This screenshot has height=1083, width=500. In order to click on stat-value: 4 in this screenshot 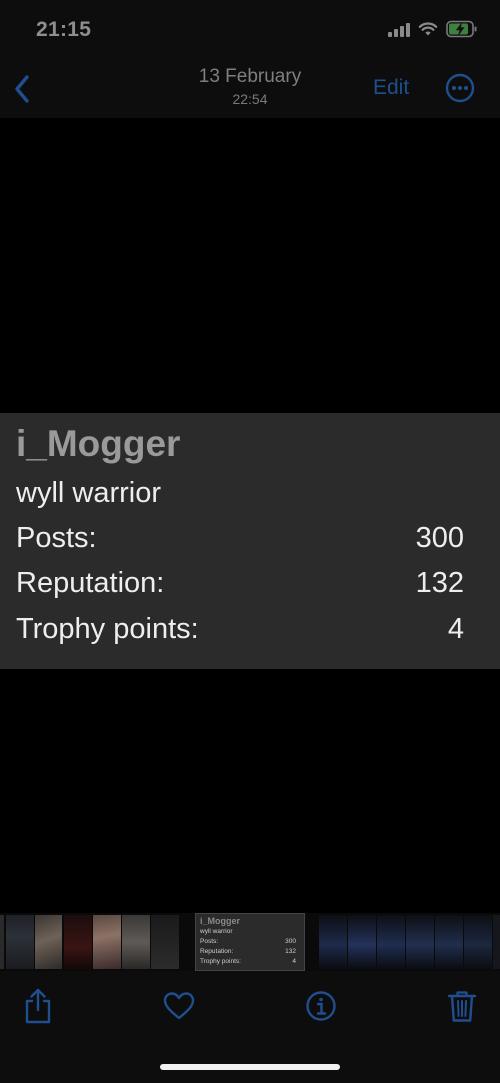, I will do `click(455, 629)`.